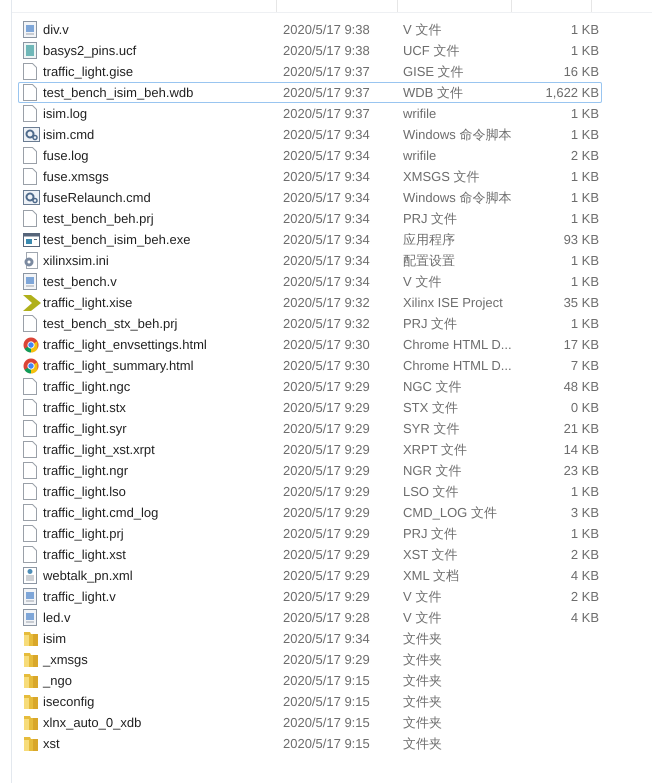  I want to click on modified-date: 2020/5/17 9:38, so click(327, 51).